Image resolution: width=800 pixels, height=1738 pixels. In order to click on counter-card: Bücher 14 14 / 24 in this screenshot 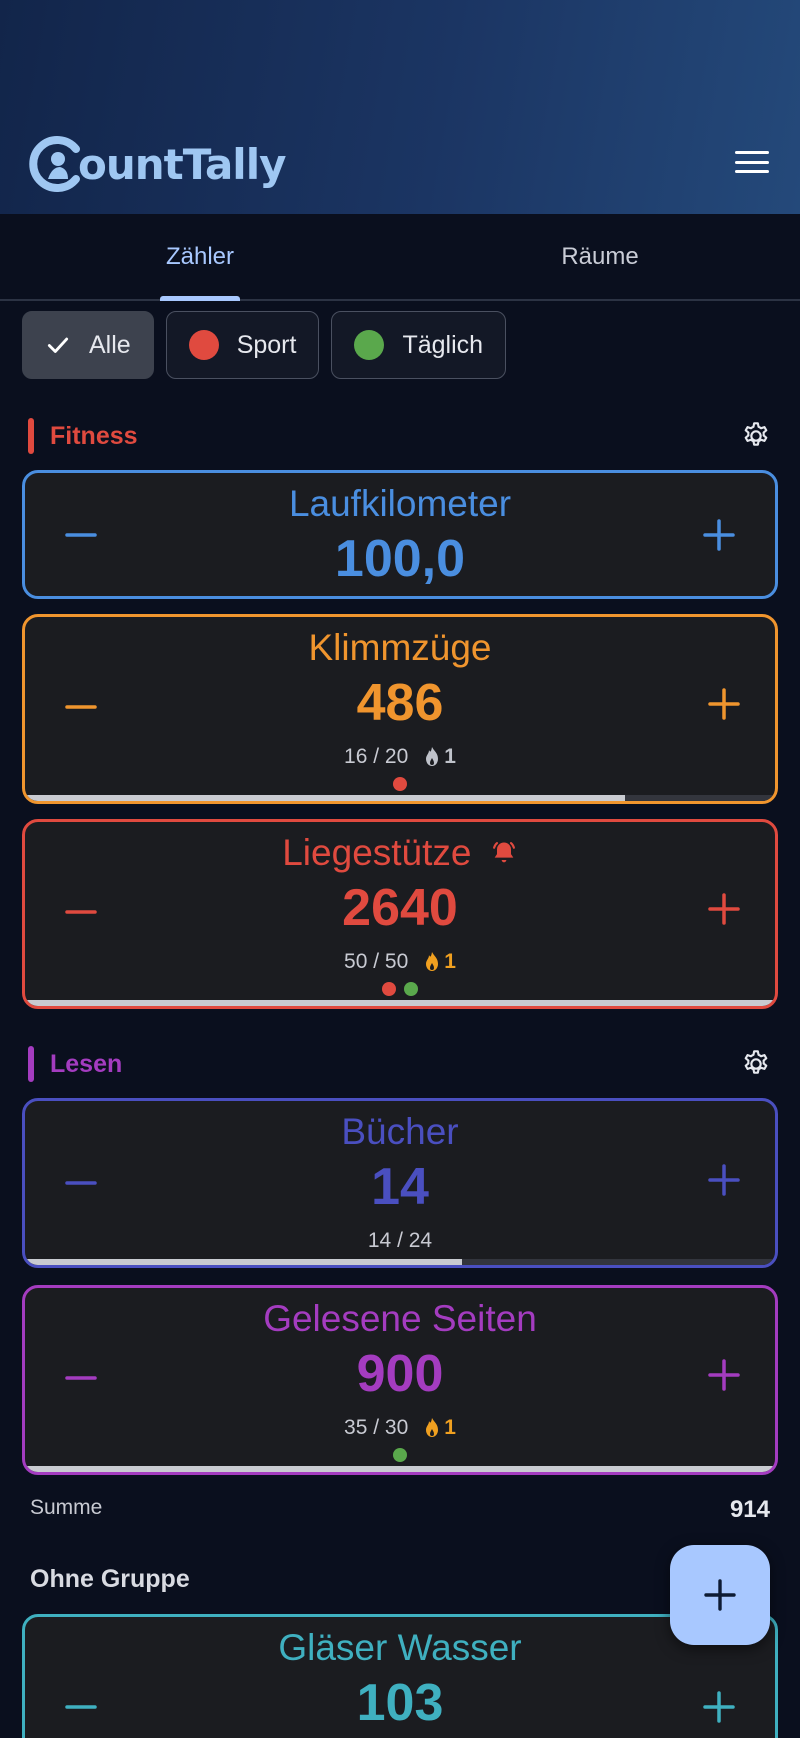, I will do `click(400, 1183)`.